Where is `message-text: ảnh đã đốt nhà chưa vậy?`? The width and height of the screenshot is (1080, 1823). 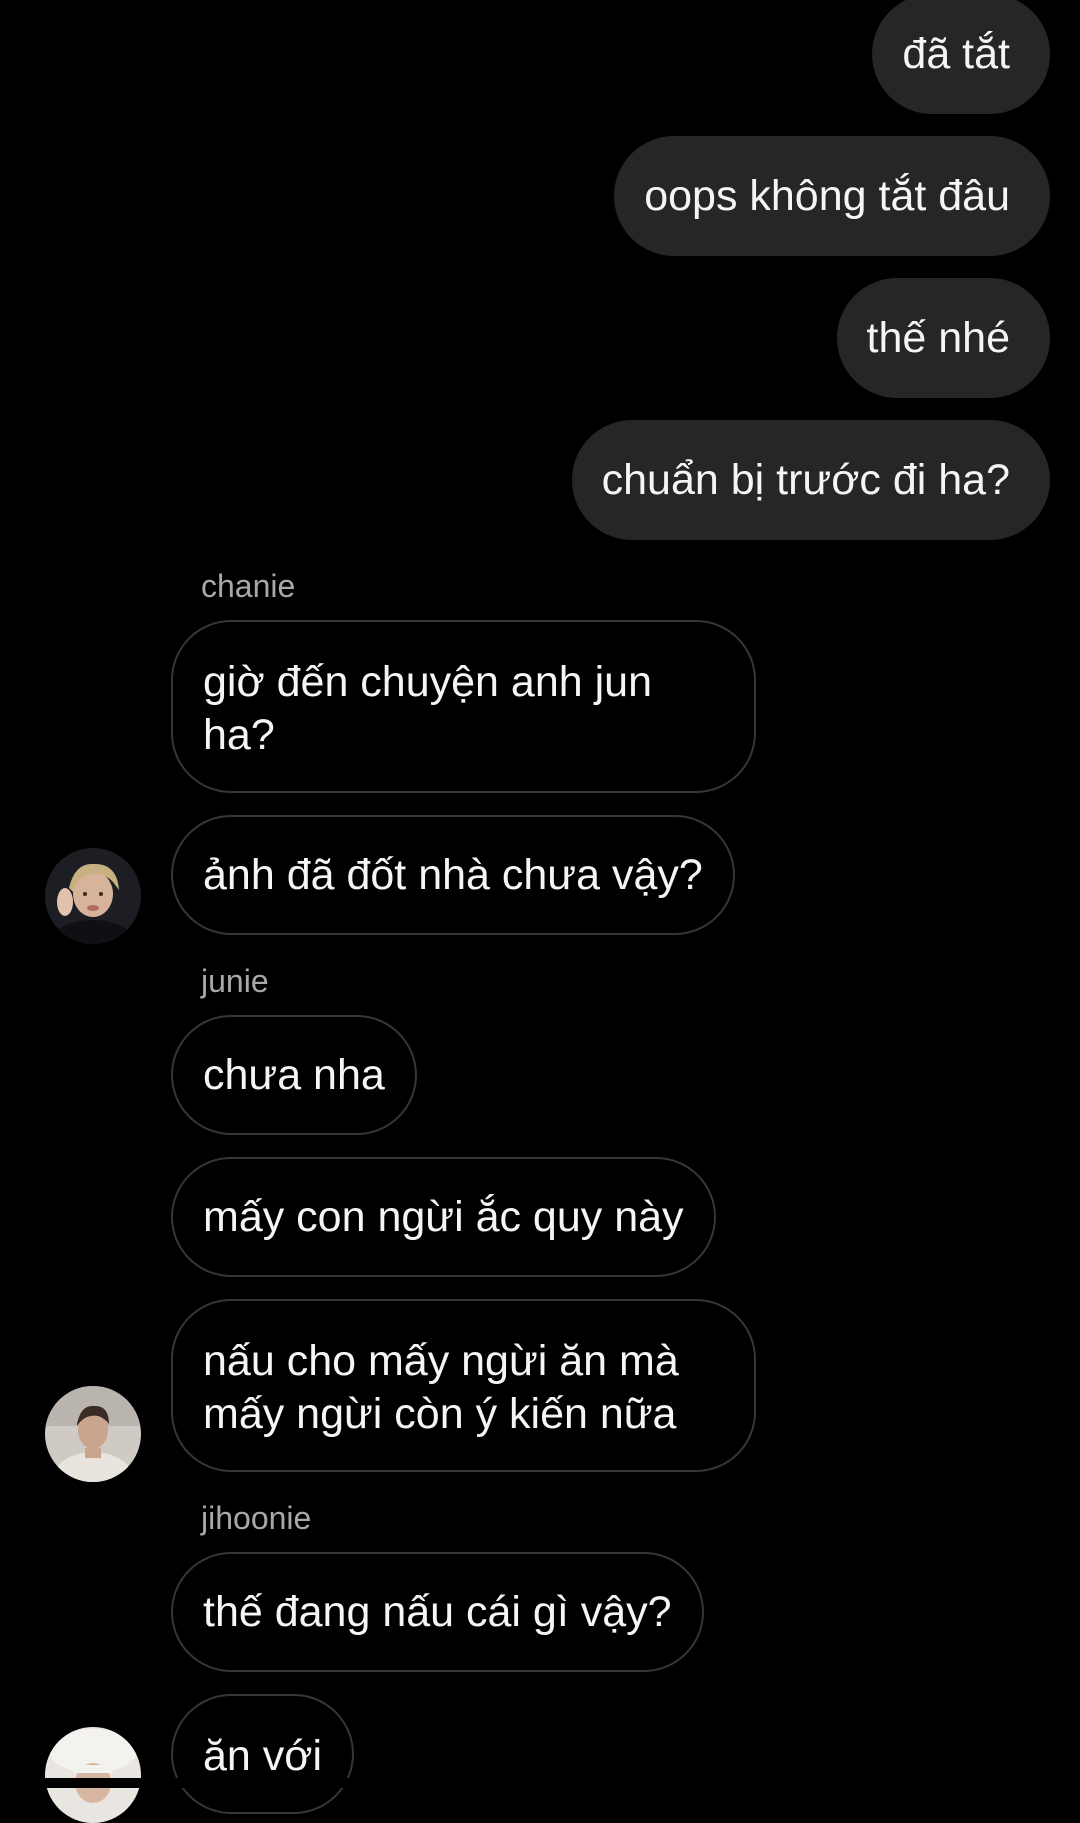 message-text: ảnh đã đốt nhà chưa vậy? is located at coordinates (453, 874).